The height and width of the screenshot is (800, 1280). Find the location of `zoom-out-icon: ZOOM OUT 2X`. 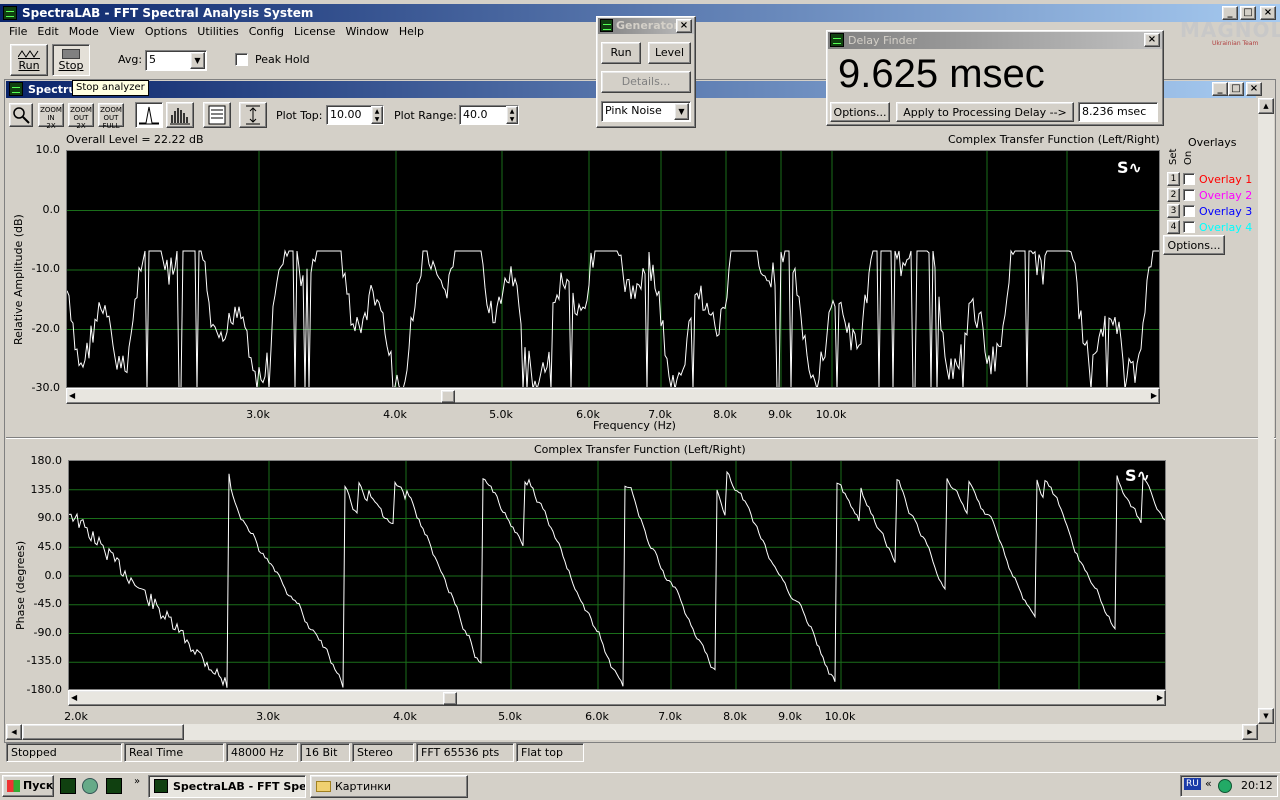

zoom-out-icon: ZOOM OUT 2X is located at coordinates (81, 118).